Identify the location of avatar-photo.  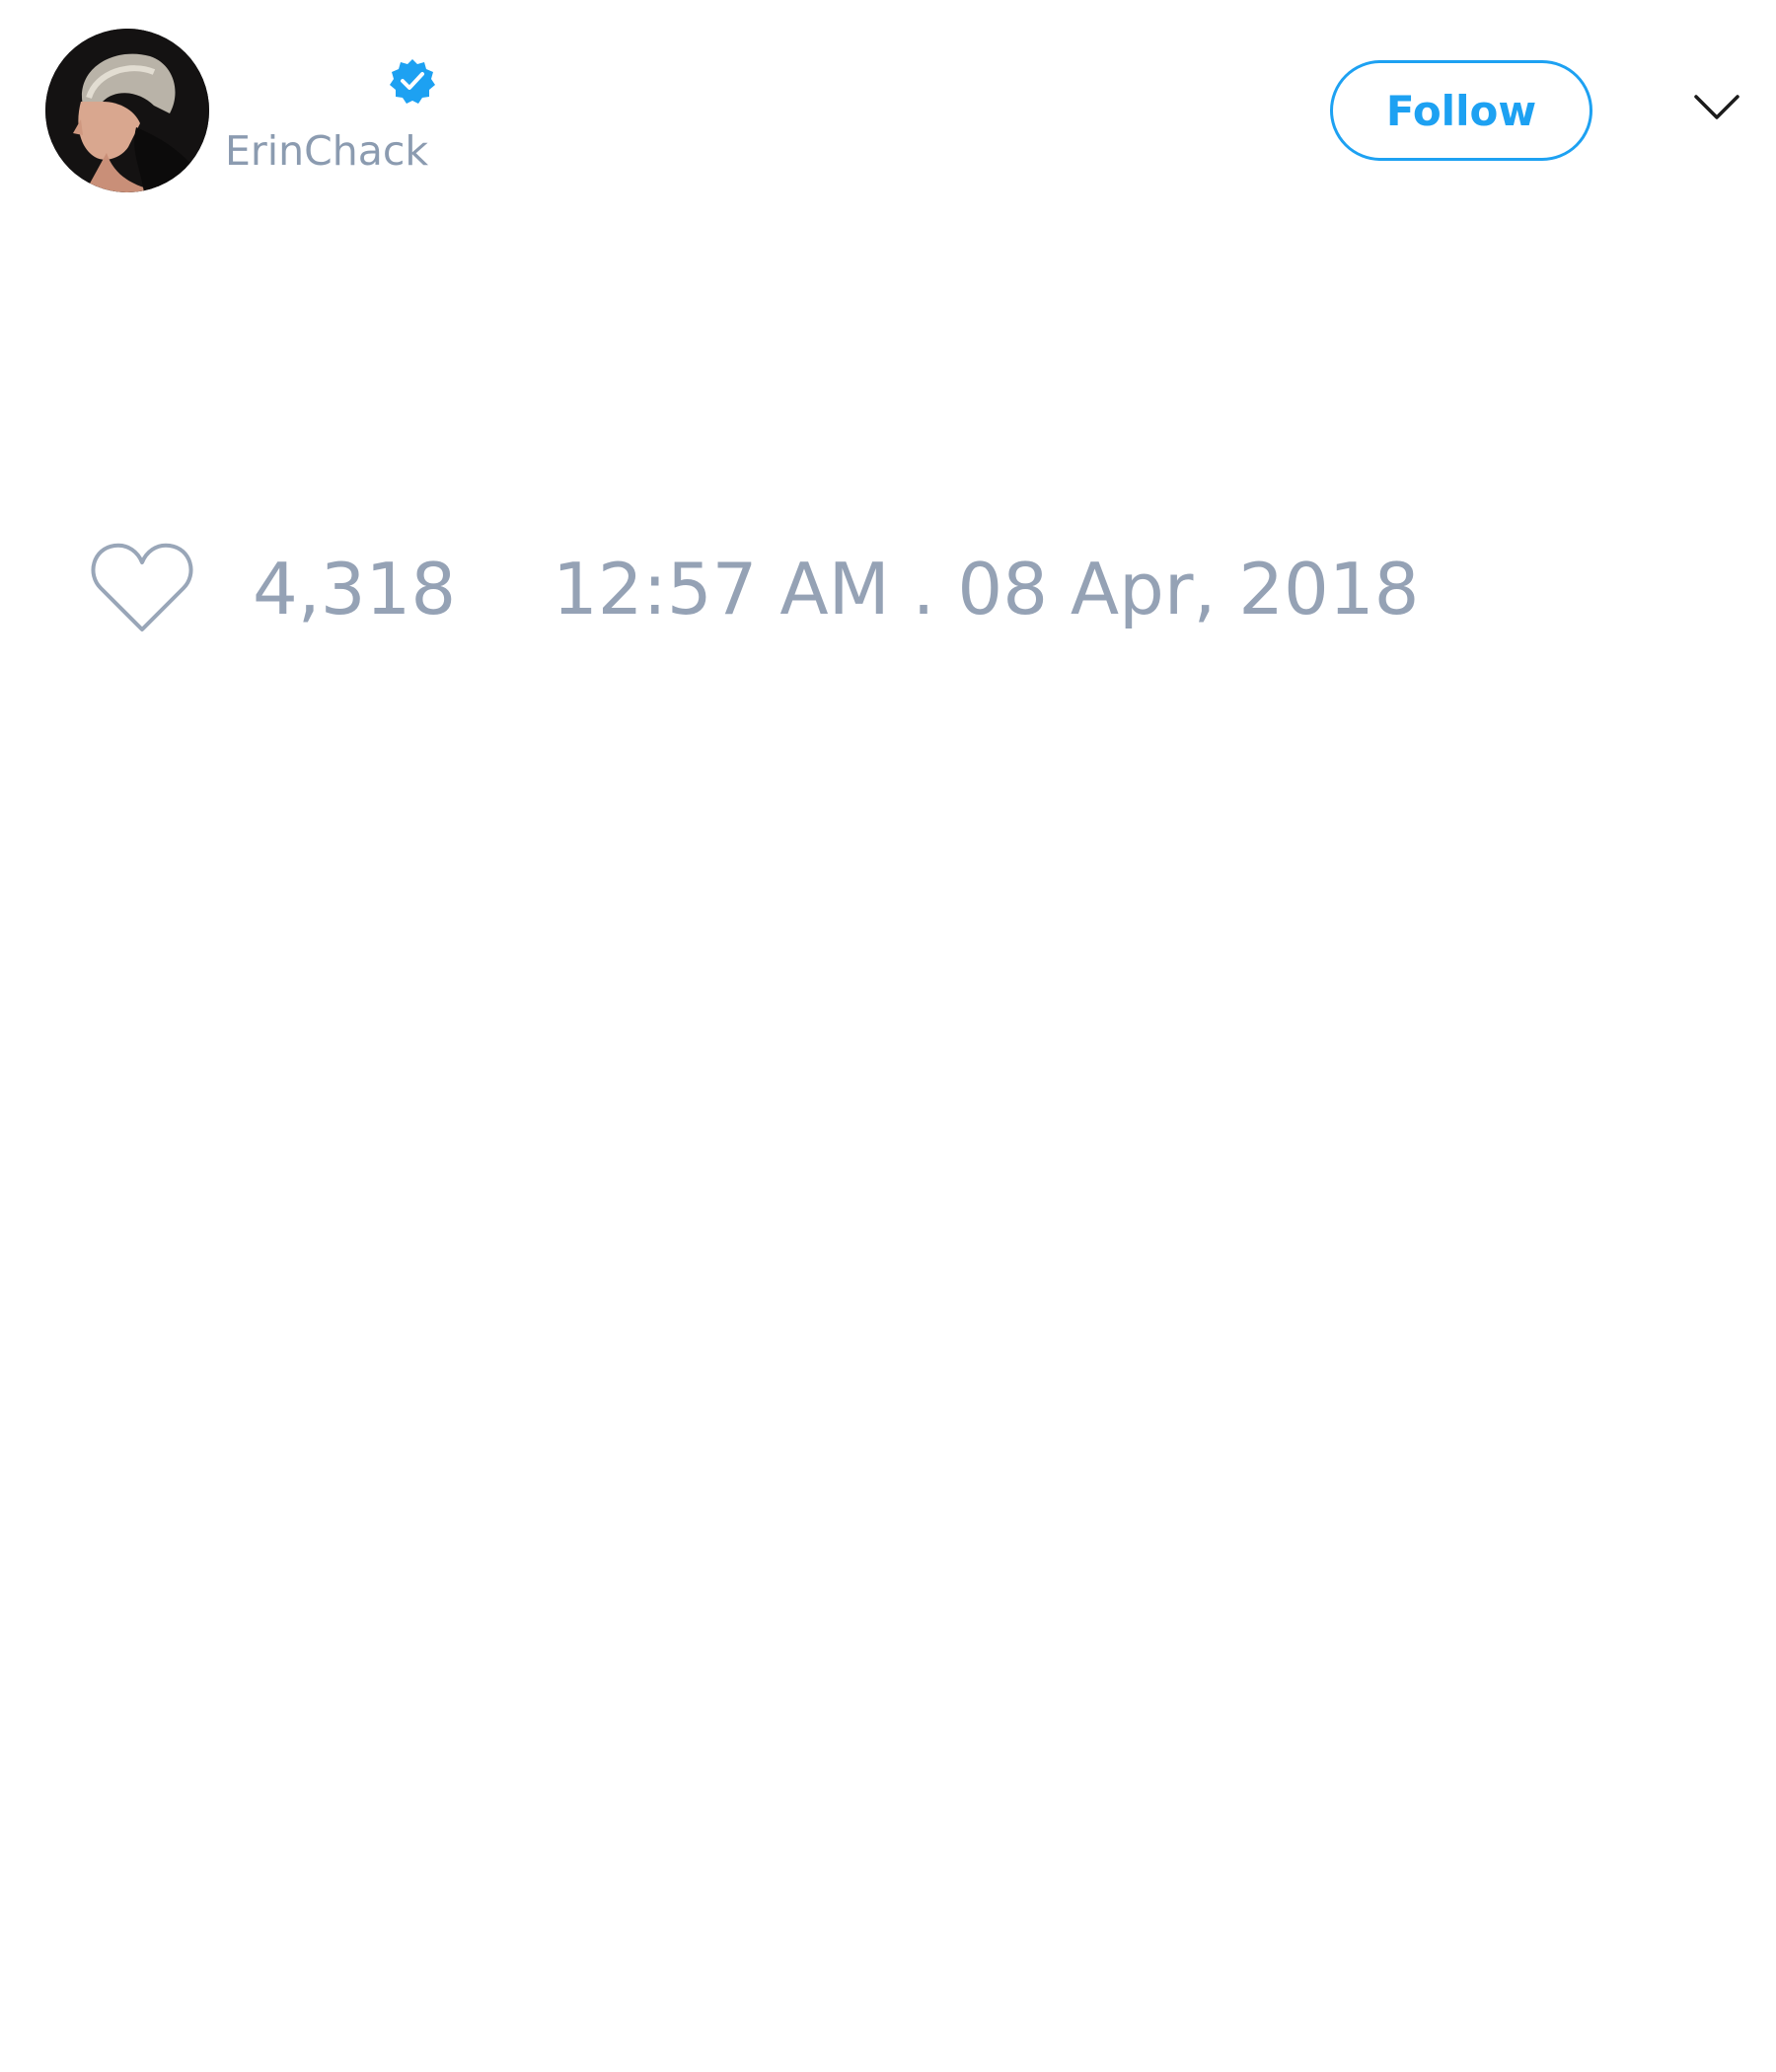
(127, 111).